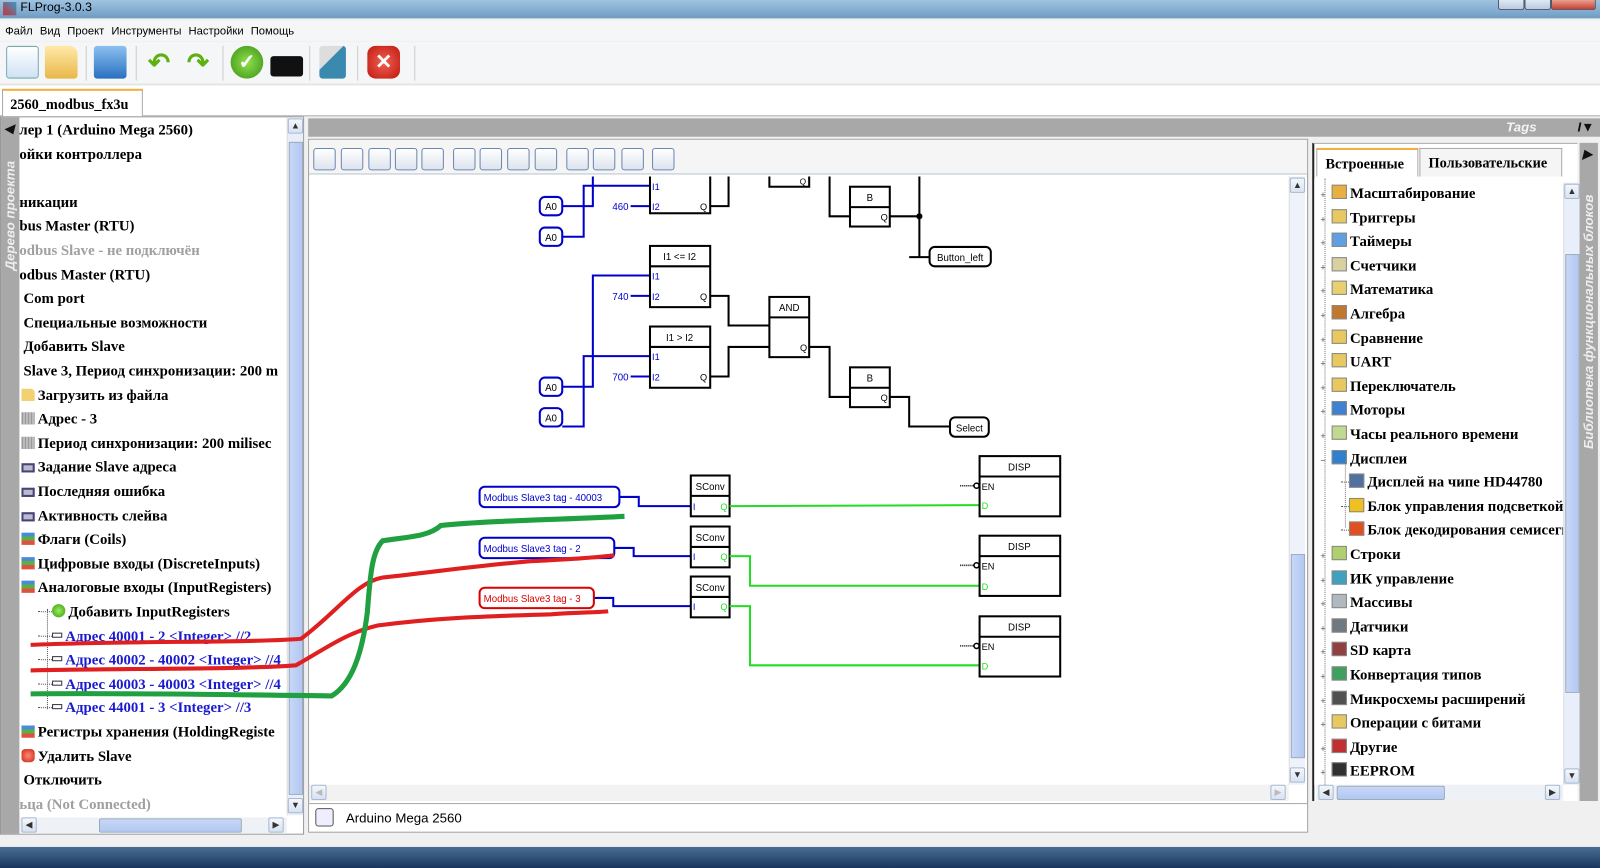 The width and height of the screenshot is (1600, 868). Describe the element at coordinates (198, 62) in the screenshot. I see `redo-icon: ↷` at that location.